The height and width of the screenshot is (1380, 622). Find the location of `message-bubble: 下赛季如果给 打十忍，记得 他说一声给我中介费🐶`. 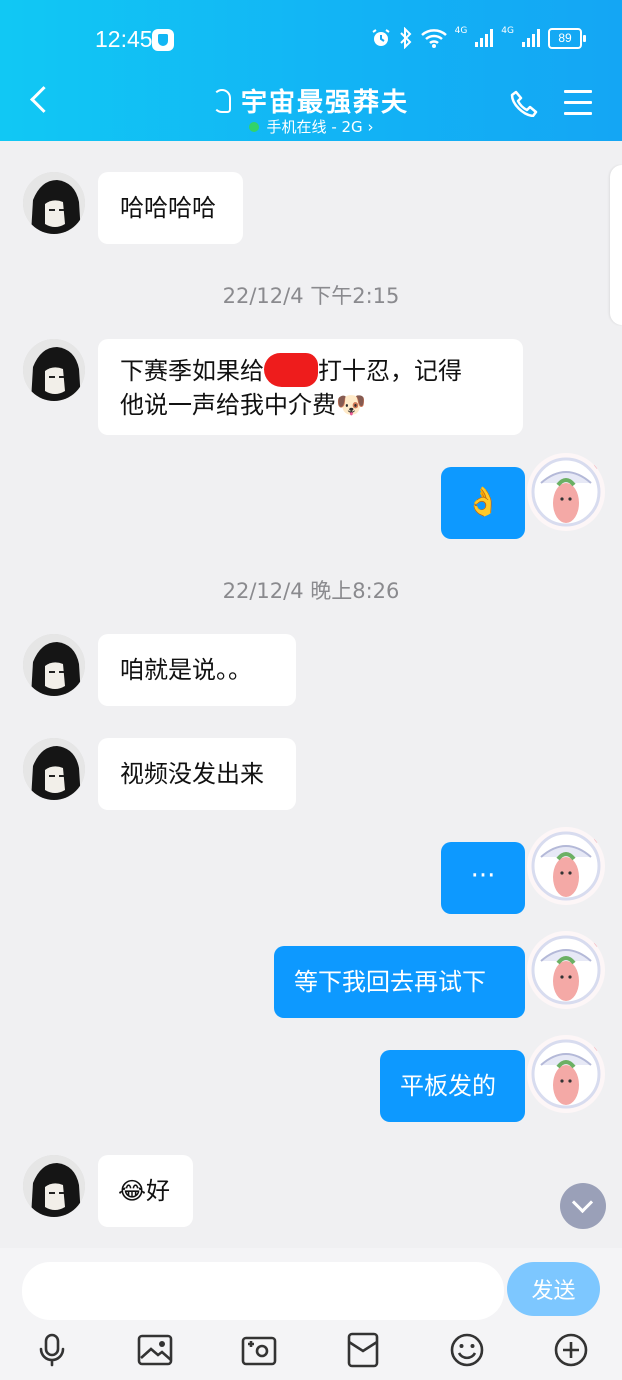

message-bubble: 下赛季如果给 打十忍，记得 他说一声给我中介费🐶 is located at coordinates (310, 387).